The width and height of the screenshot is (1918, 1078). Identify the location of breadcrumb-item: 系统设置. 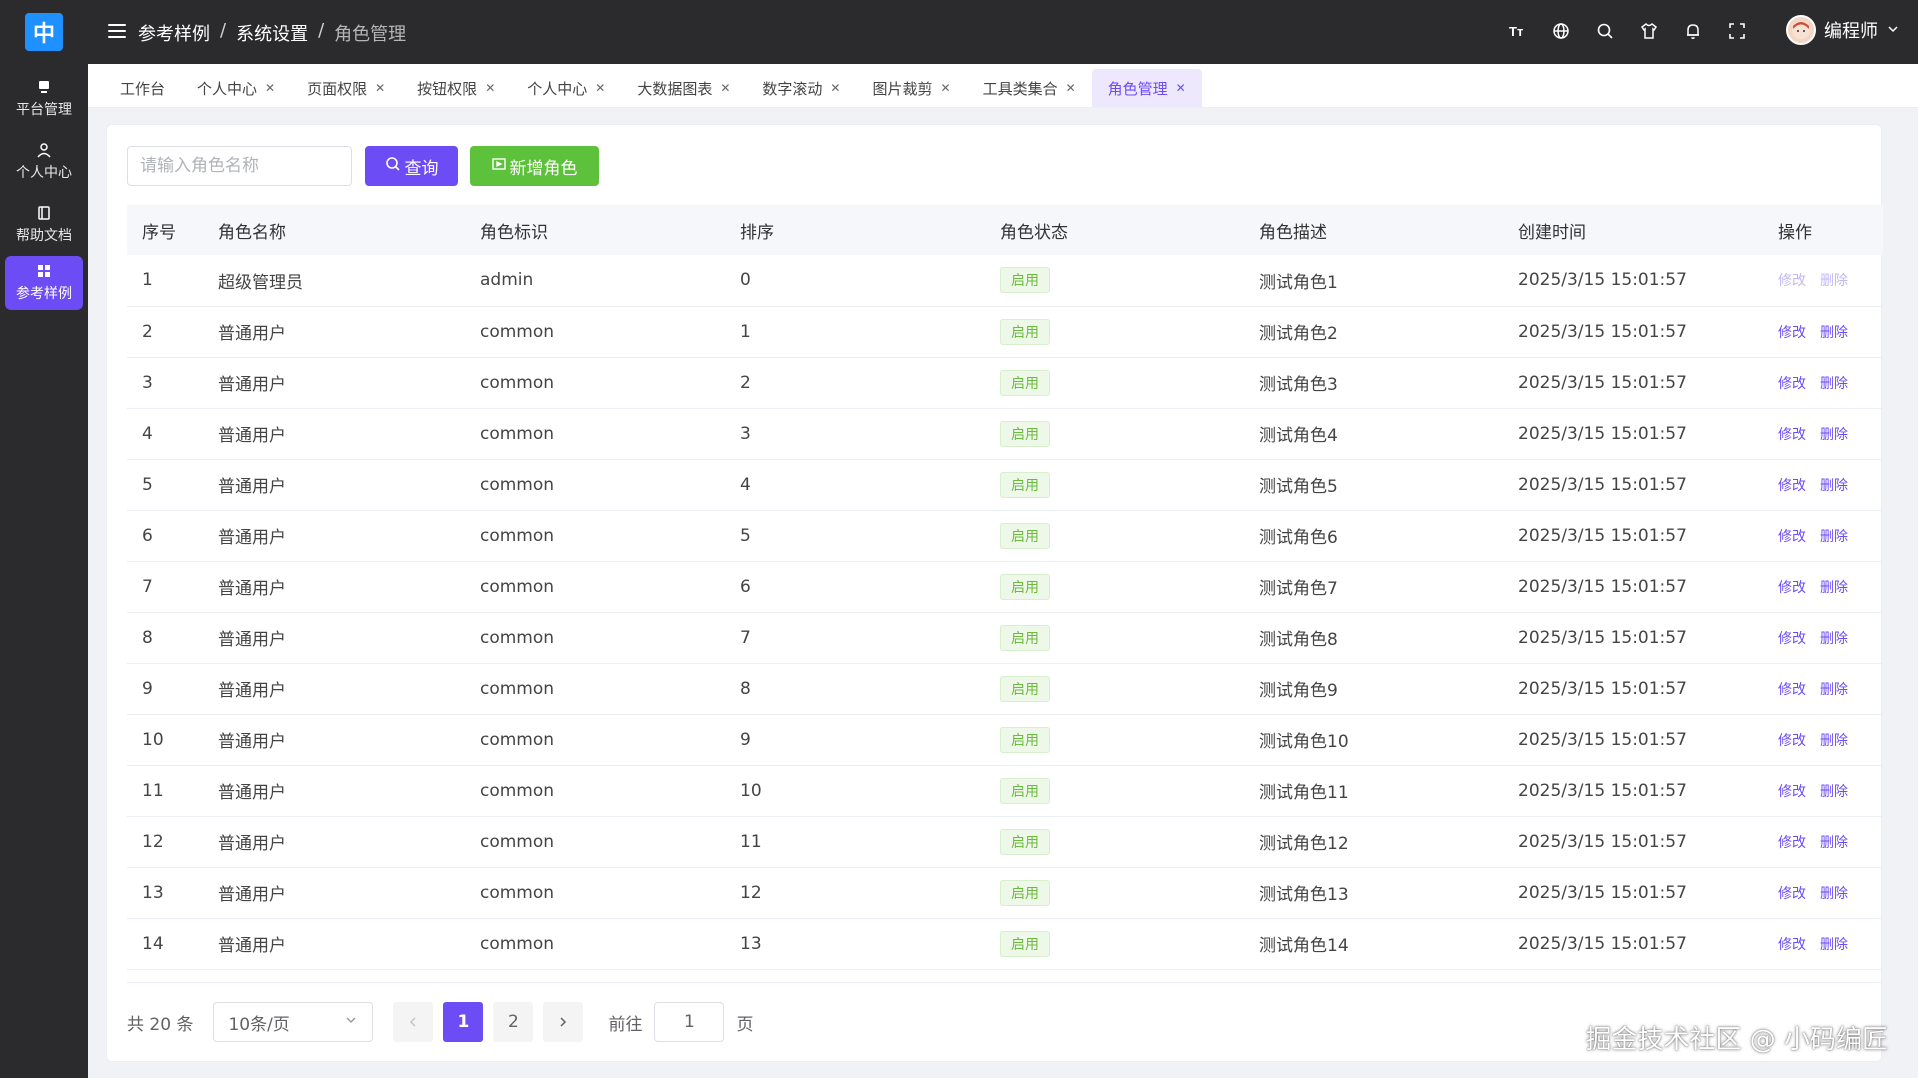
(272, 33).